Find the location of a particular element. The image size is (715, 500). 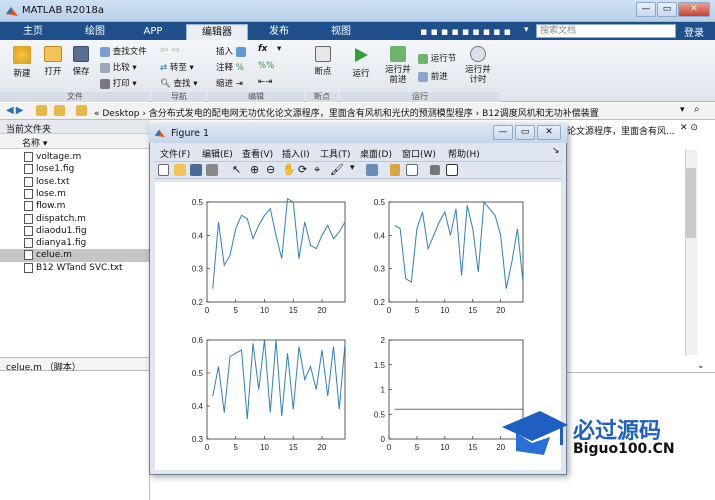

brush-icon: 🖌︎ is located at coordinates (337, 169).